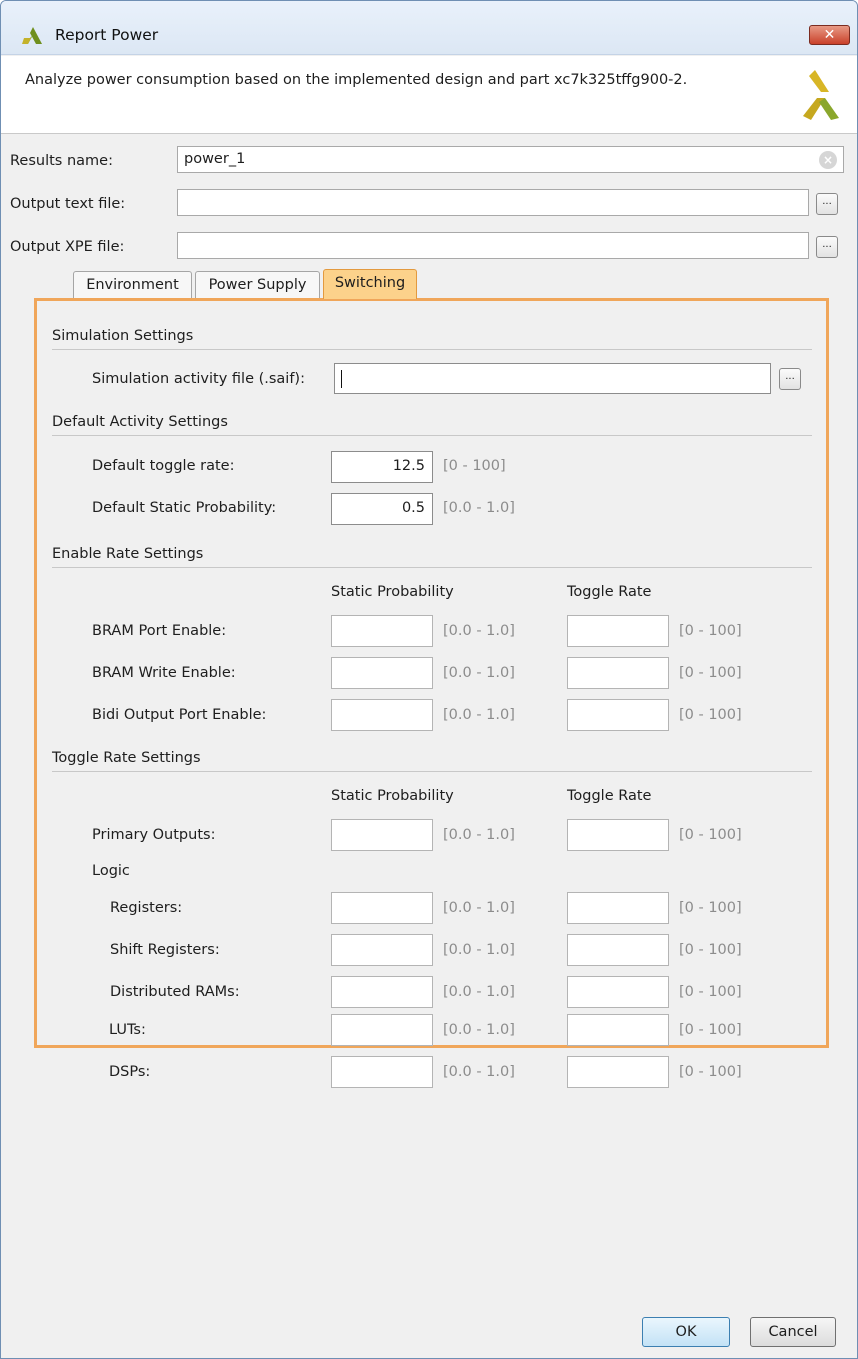 The image size is (858, 1359). Describe the element at coordinates (67, 247) in the screenshot. I see `output-xpe-file-label: Output XPE file:` at that location.